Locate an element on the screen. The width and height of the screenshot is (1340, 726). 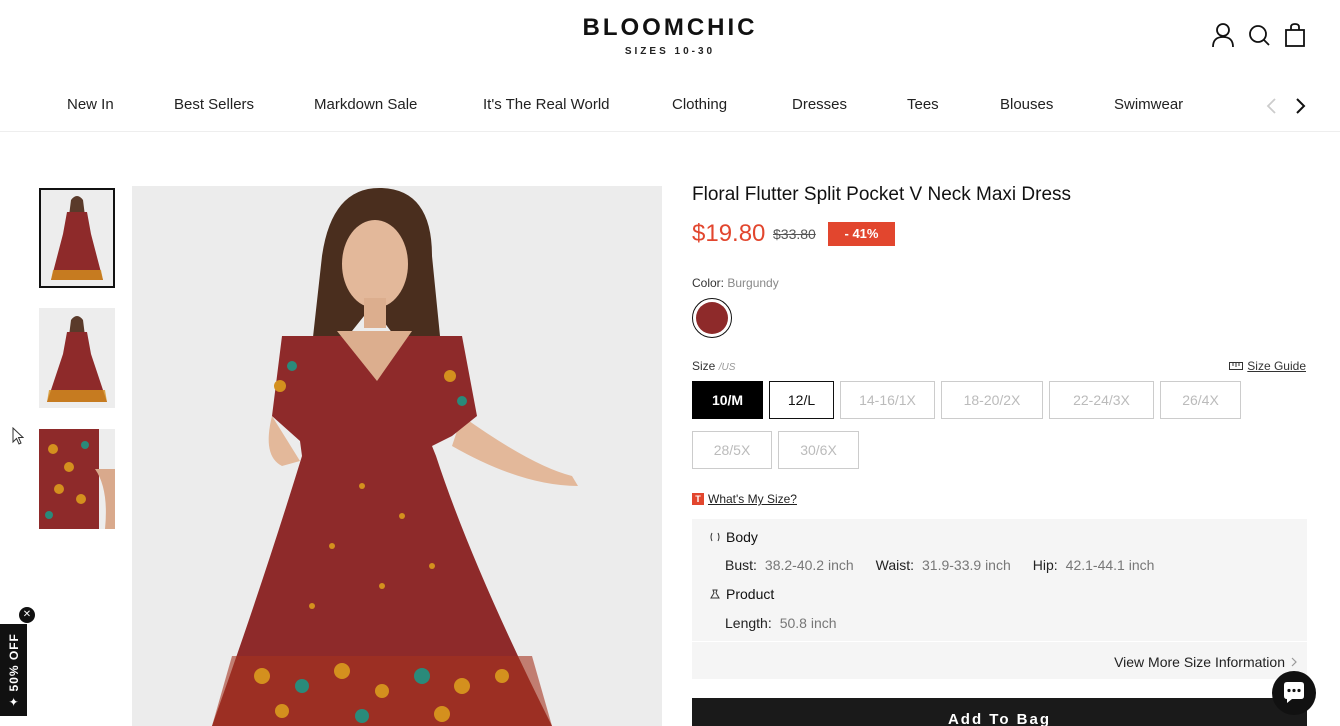
promo-label: ✦ 50% OFF is located at coordinates (13, 670).